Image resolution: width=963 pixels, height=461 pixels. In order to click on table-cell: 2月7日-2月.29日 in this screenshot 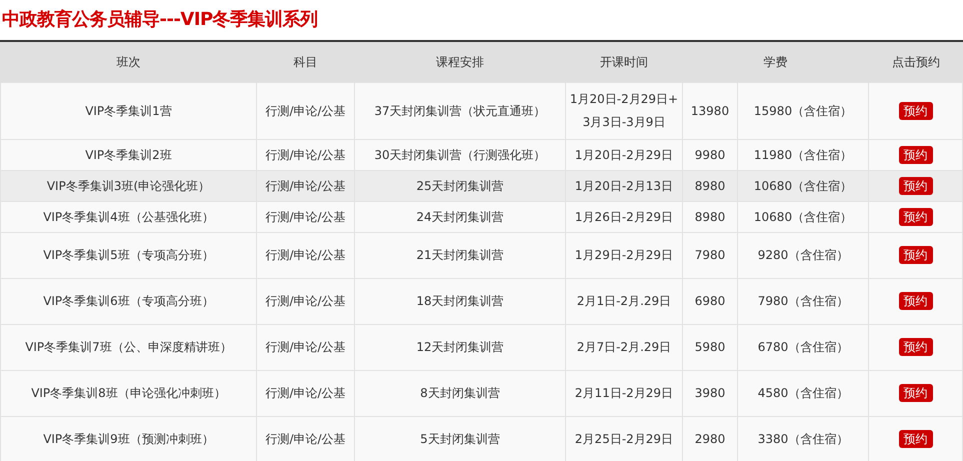, I will do `click(624, 347)`.